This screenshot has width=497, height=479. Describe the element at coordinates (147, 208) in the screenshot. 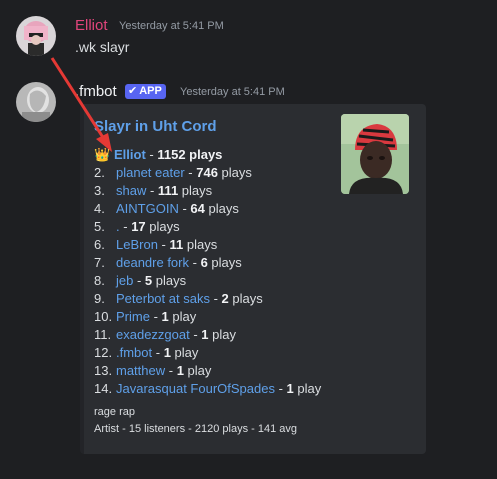

I see `listener-name-link: AINTGOIN` at that location.